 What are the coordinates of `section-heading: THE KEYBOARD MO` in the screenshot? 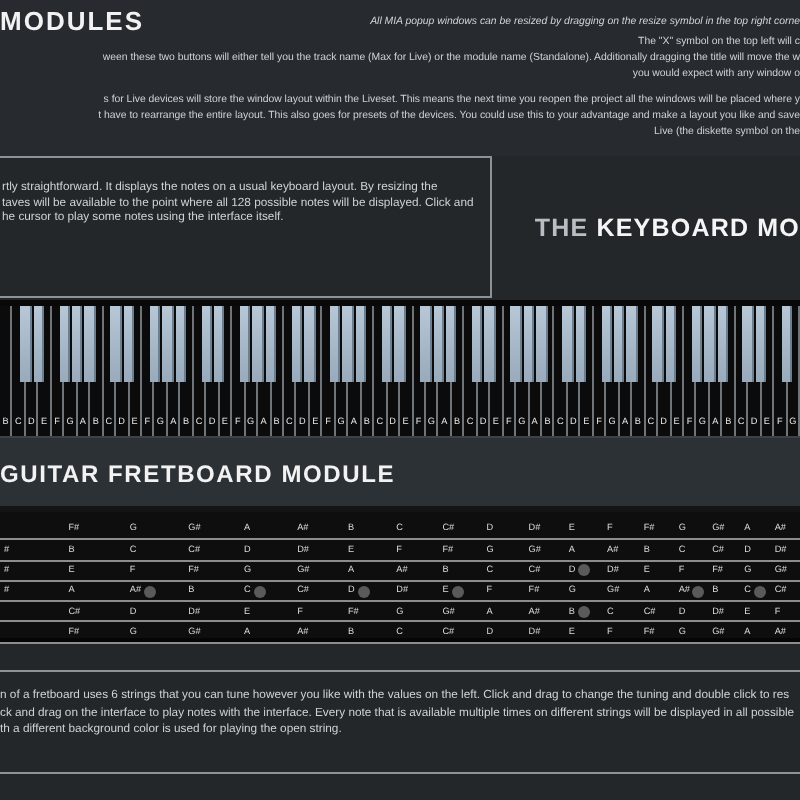 It's located at (667, 228).